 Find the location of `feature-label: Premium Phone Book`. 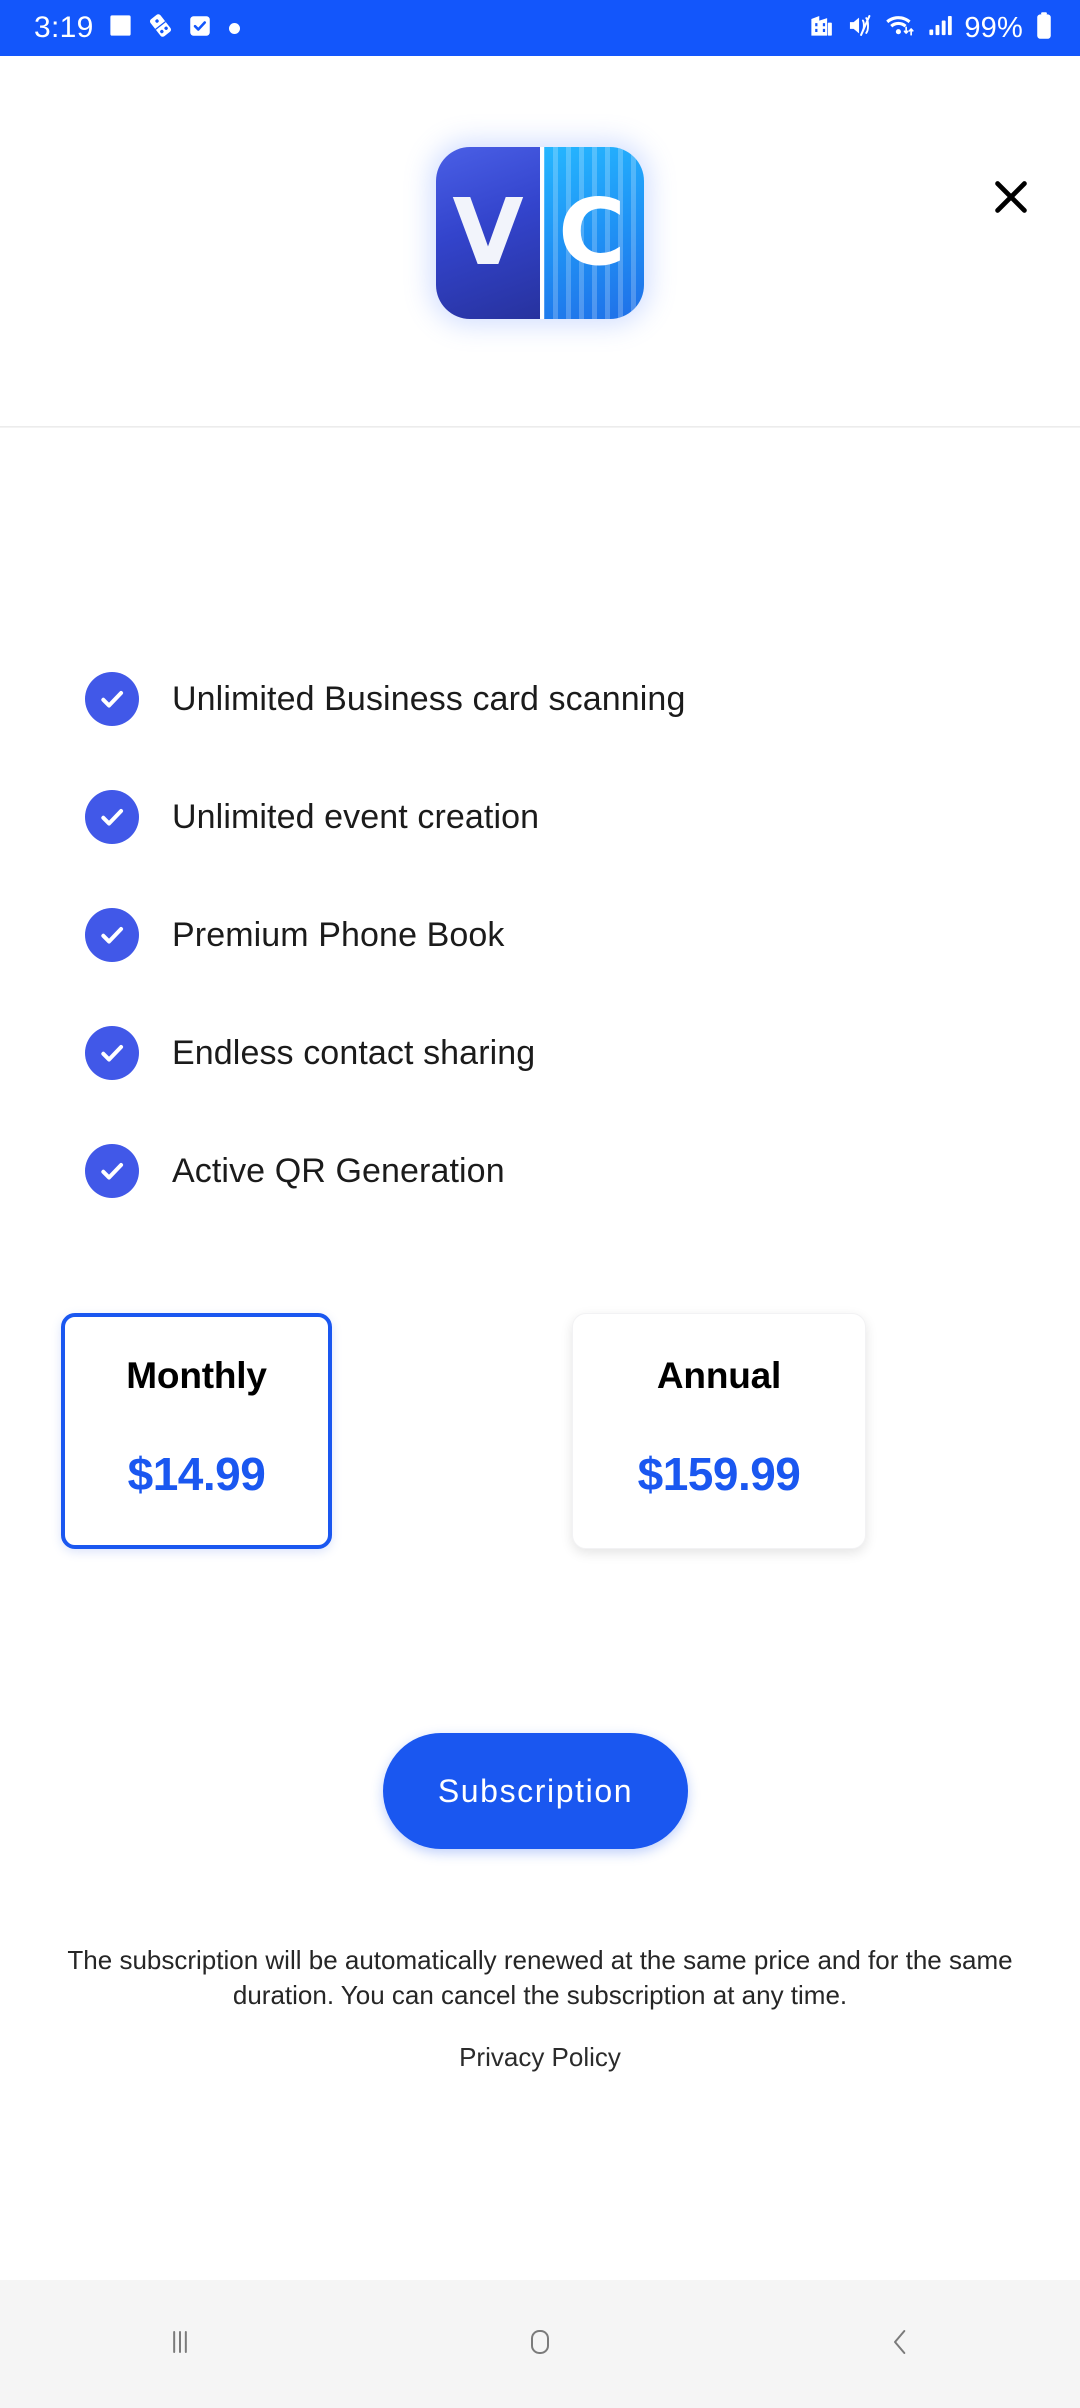

feature-label: Premium Phone Book is located at coordinates (338, 934).